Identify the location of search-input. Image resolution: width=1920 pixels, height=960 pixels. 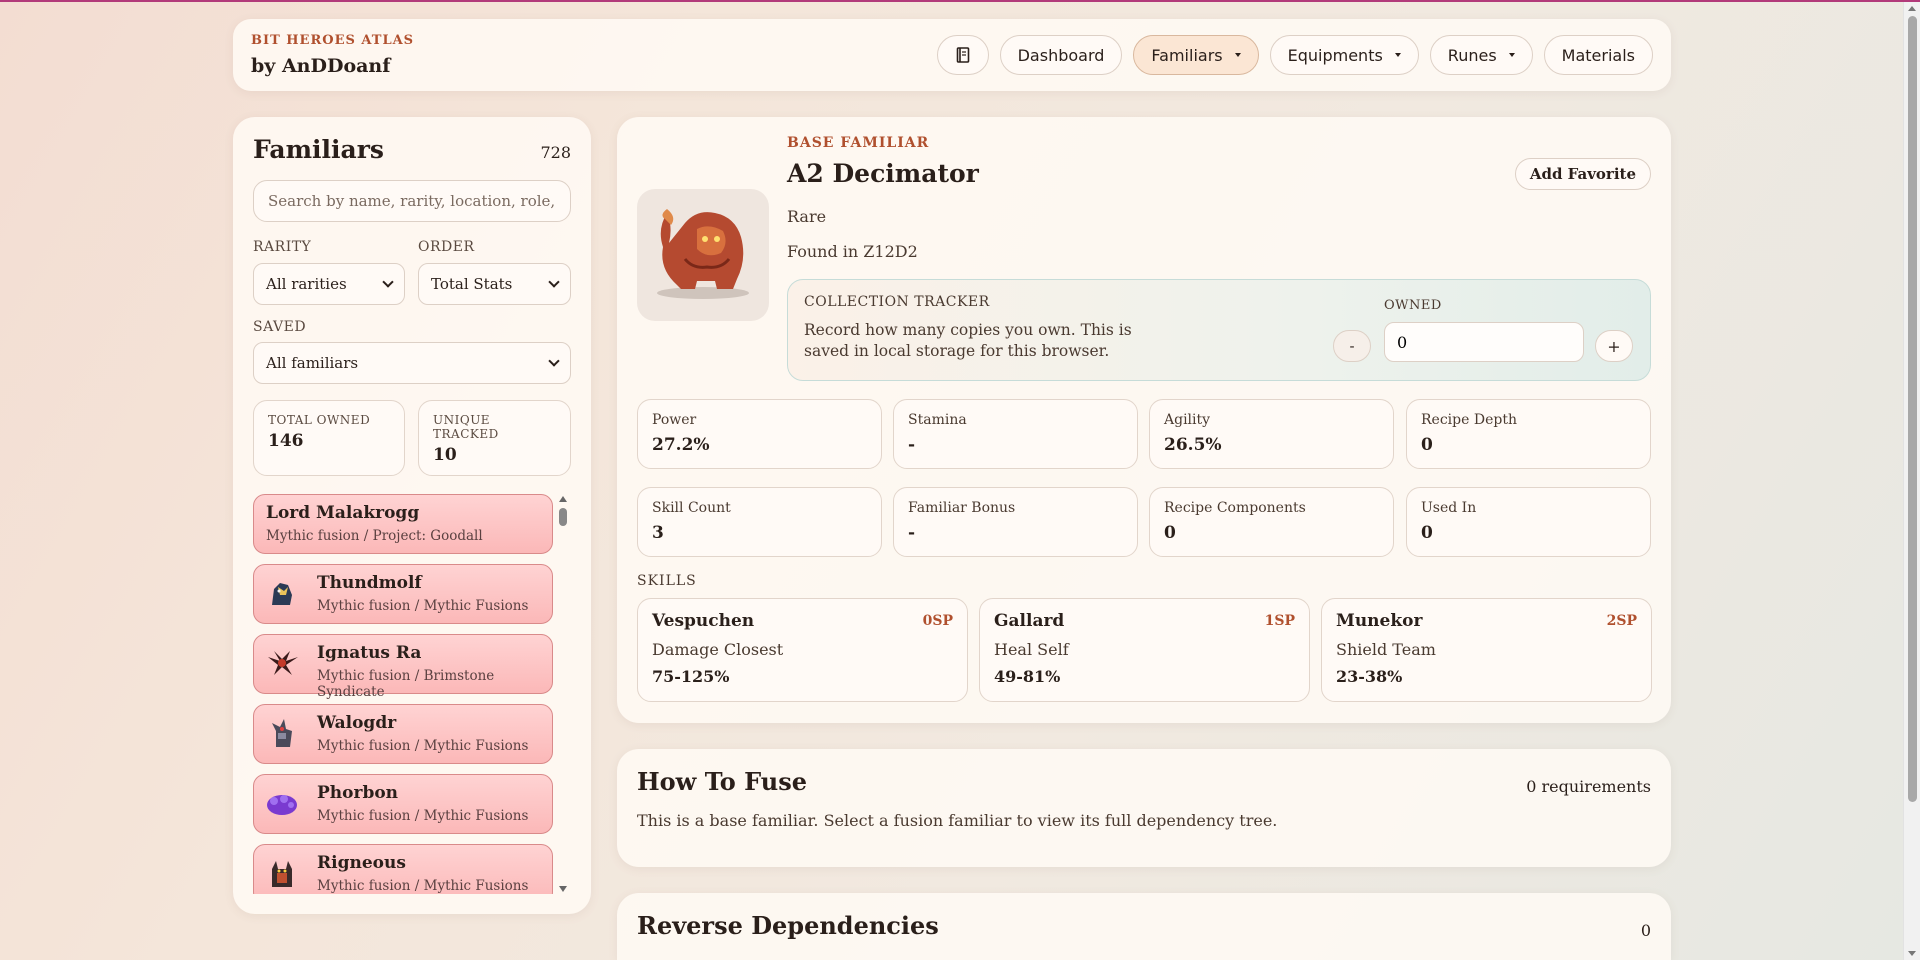
(412, 201).